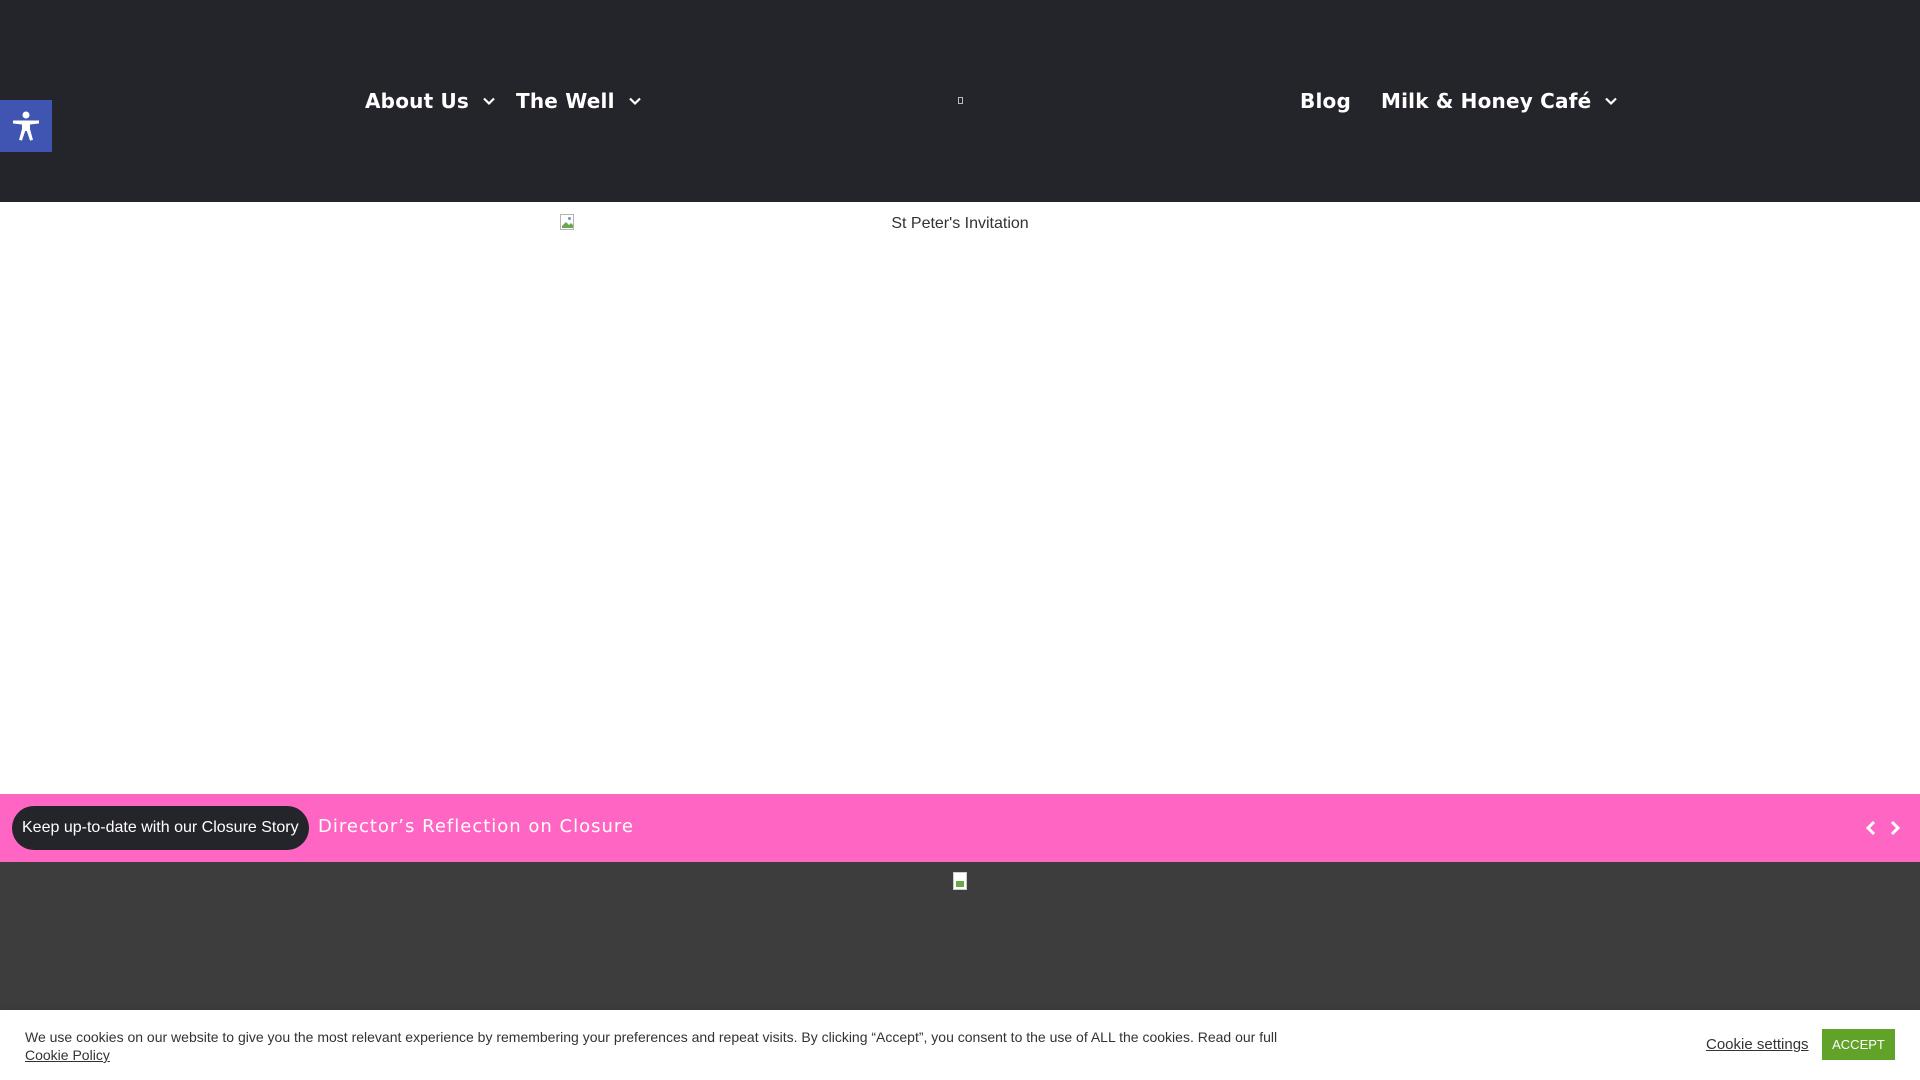  I want to click on ticker-label: Keep up-to-date with our Closure Story, so click(160, 828).